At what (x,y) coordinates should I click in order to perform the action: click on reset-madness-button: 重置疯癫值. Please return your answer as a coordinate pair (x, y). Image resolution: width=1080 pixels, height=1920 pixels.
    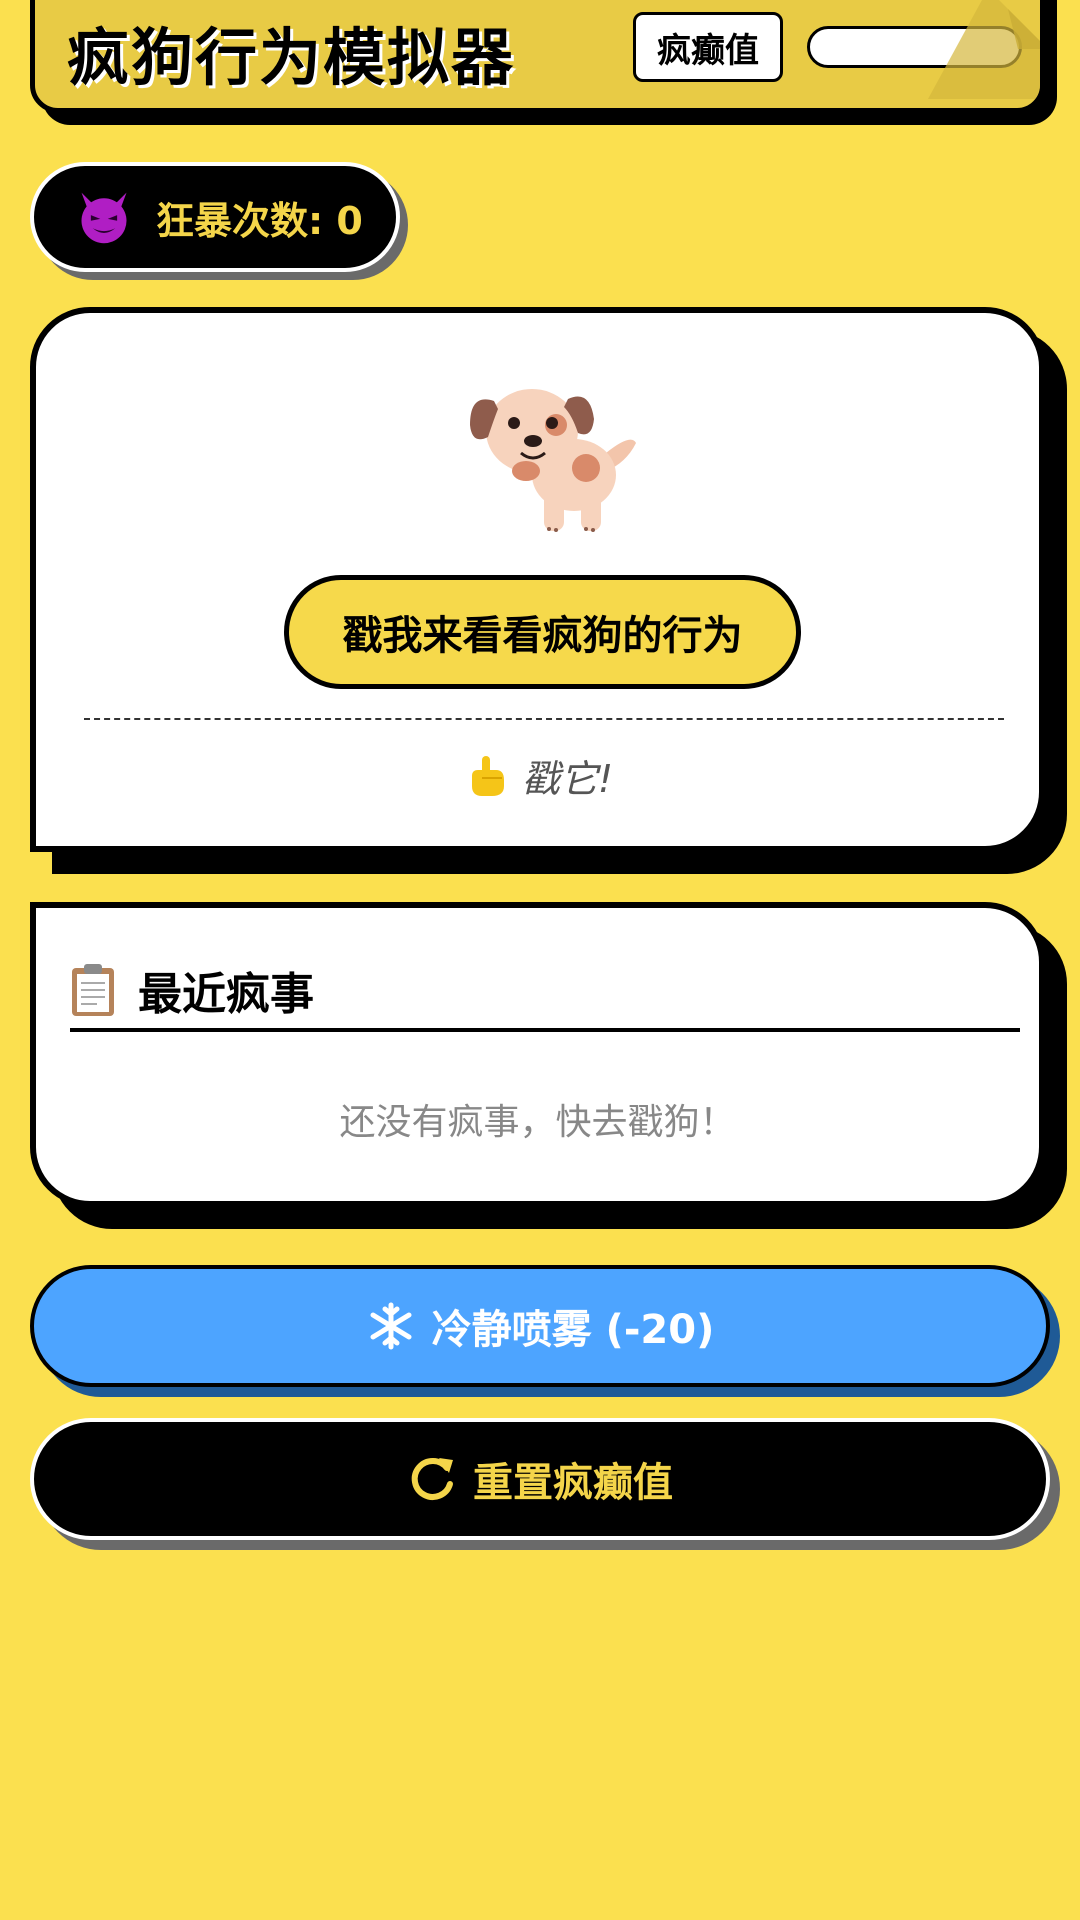
    Looking at the image, I should click on (540, 1479).